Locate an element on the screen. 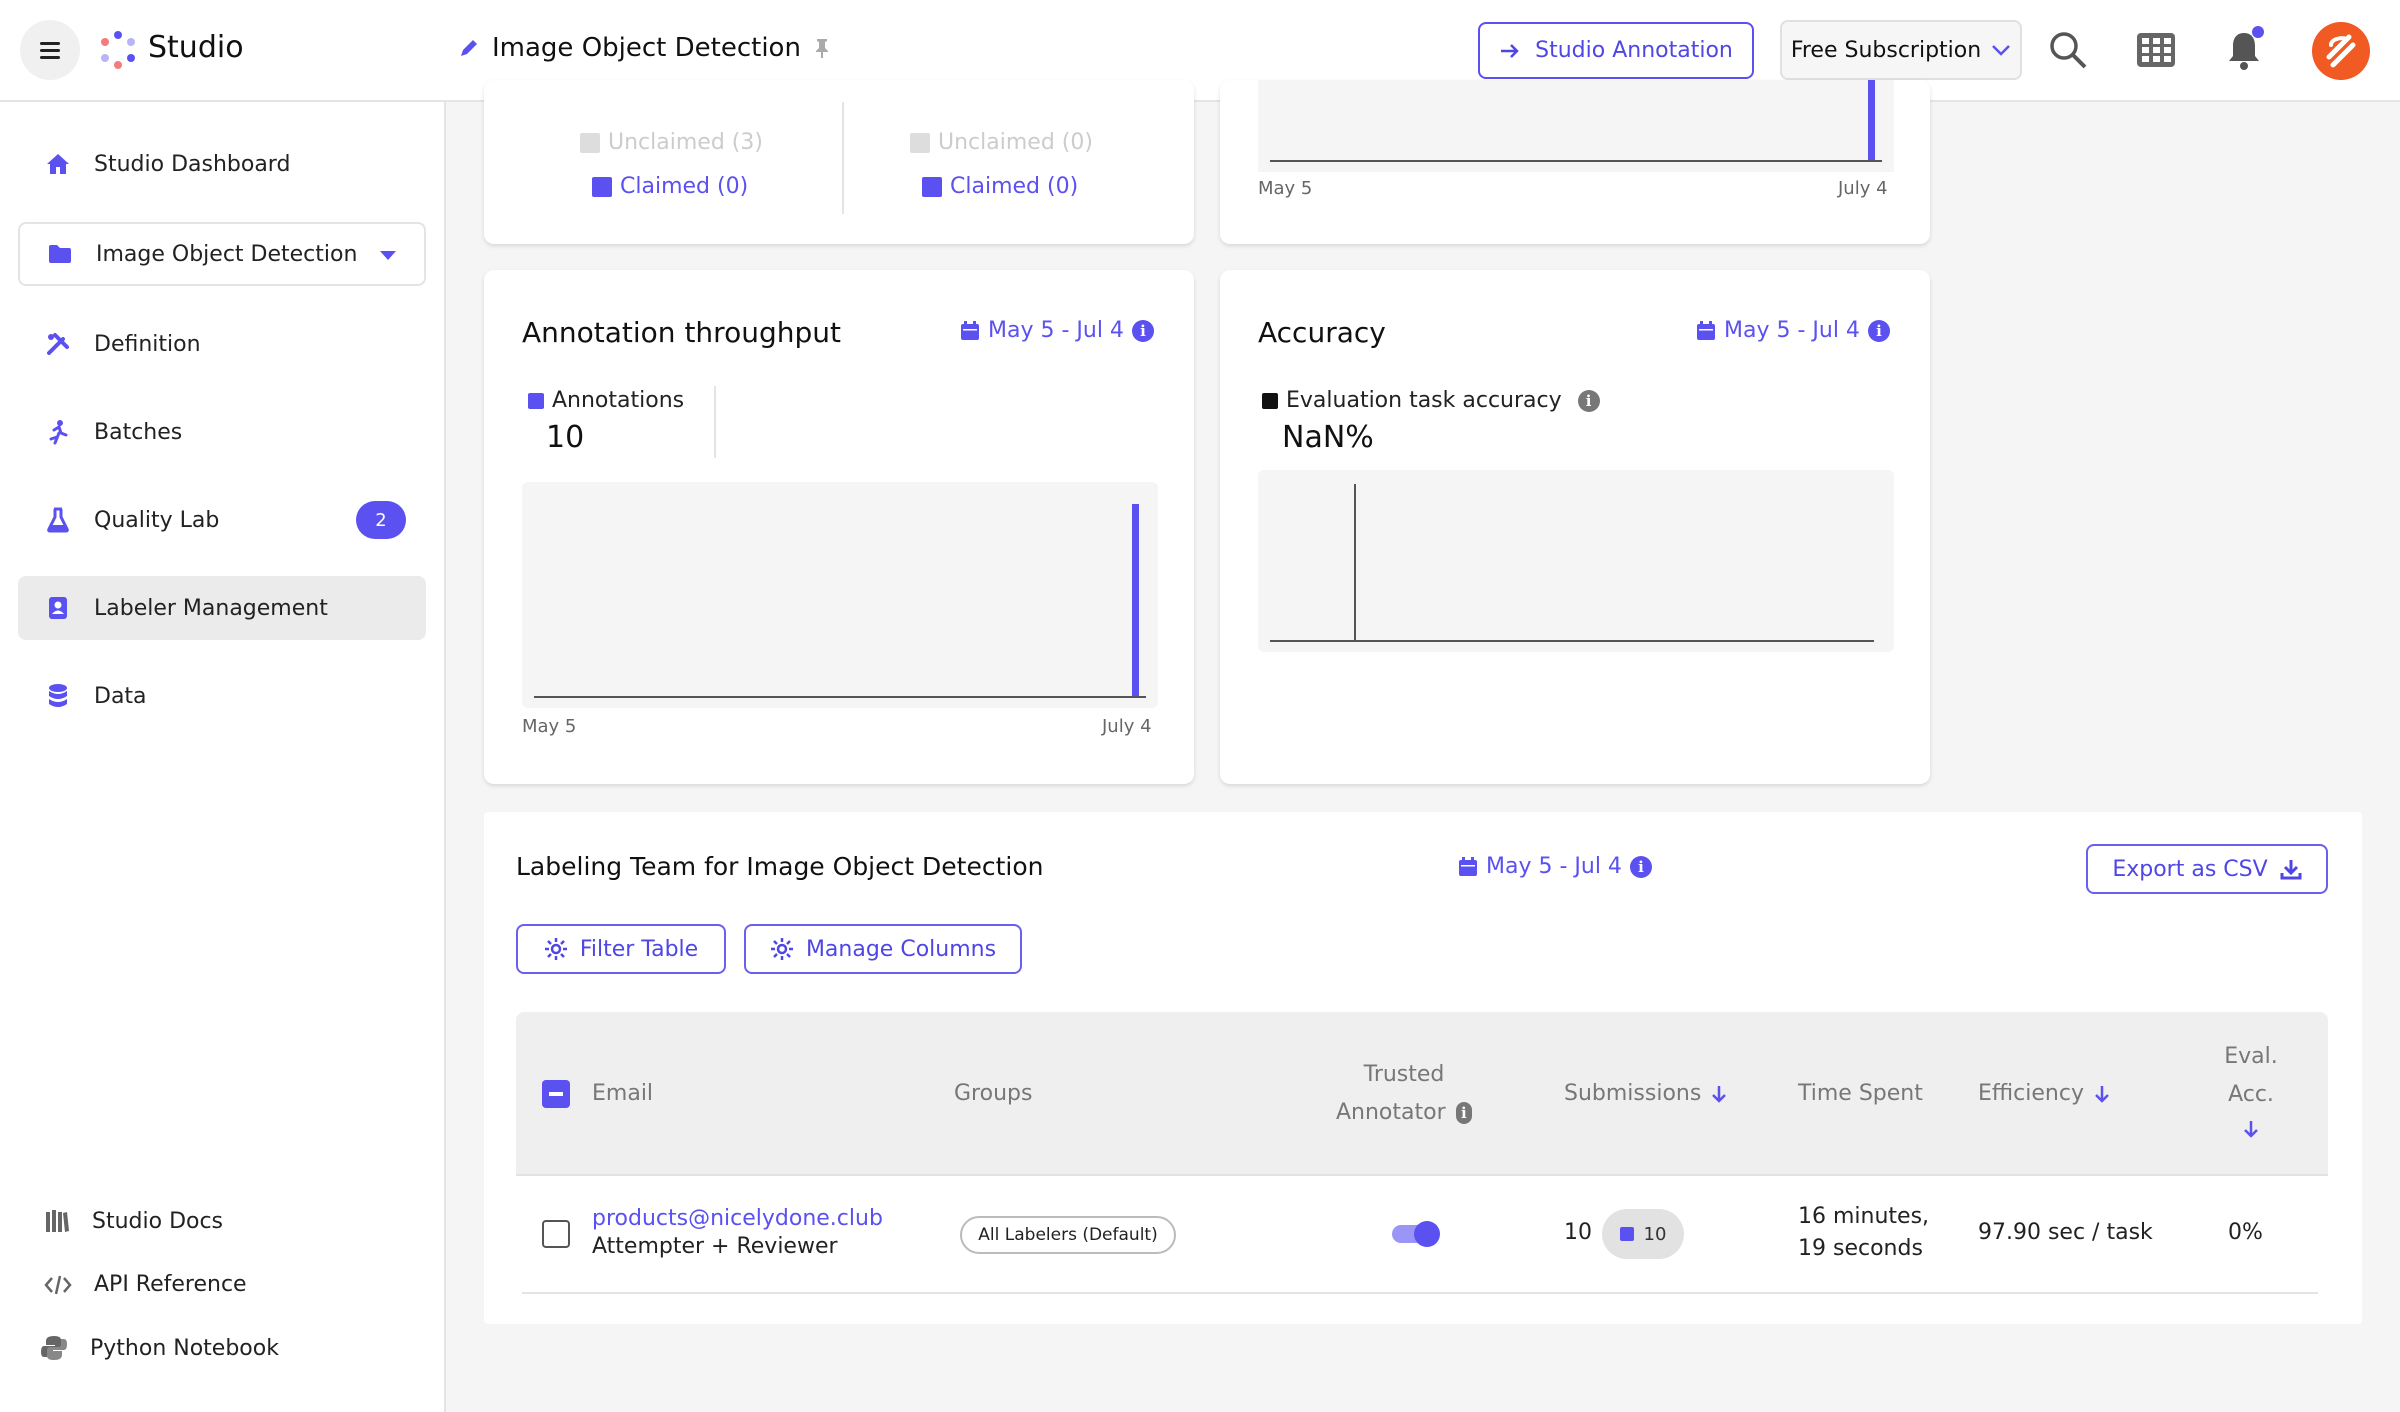 This screenshot has height=1412, width=2400. menu-toggle-button is located at coordinates (50, 50).